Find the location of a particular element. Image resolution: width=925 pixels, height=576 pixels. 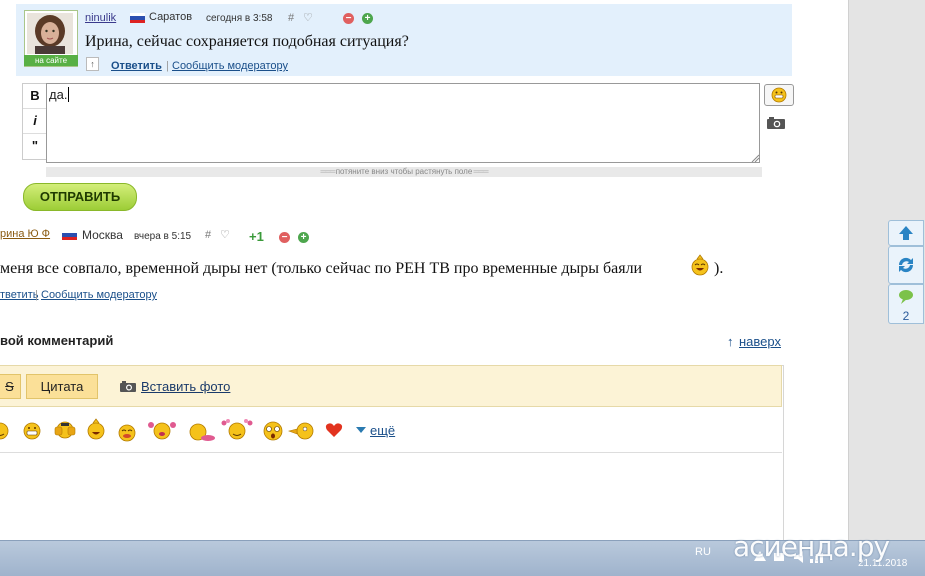

avatar-photo is located at coordinates (50, 33).